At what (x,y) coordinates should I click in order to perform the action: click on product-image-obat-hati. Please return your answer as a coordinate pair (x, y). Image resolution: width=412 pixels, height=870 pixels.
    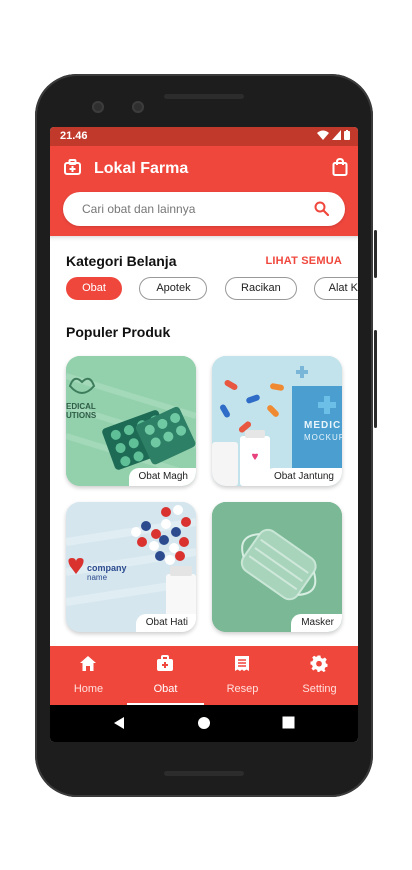
    Looking at the image, I should click on (131, 567).